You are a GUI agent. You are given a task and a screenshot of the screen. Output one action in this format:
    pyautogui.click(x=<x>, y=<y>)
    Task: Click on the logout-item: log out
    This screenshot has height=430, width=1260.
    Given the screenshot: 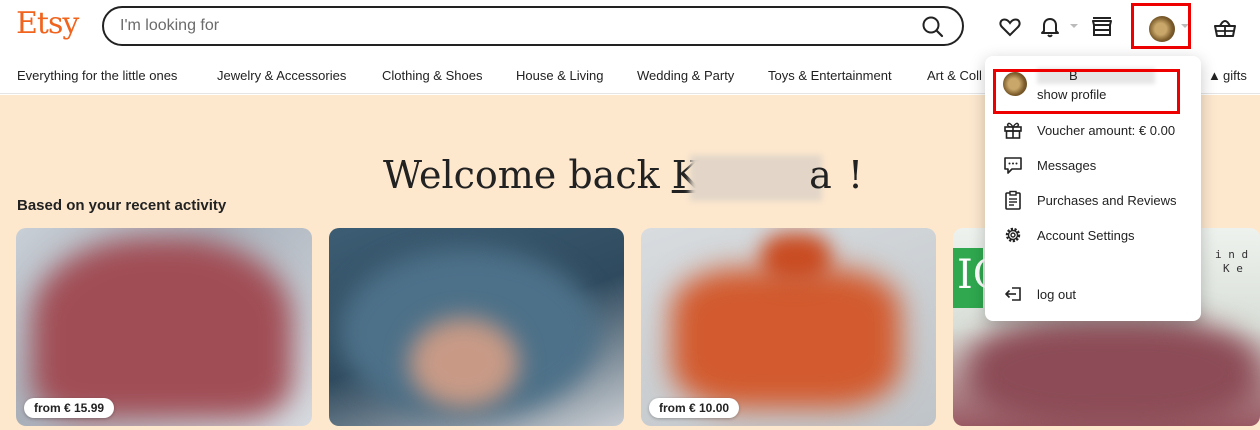 What is the action you would take?
    pyautogui.click(x=1093, y=294)
    